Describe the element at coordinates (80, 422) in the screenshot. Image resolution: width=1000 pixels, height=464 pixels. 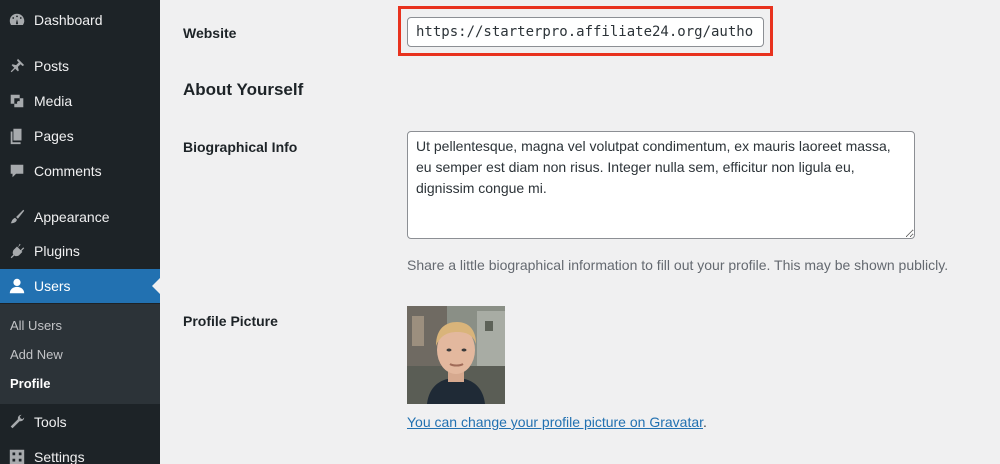
I see `sidebar-item-tools: Tools` at that location.